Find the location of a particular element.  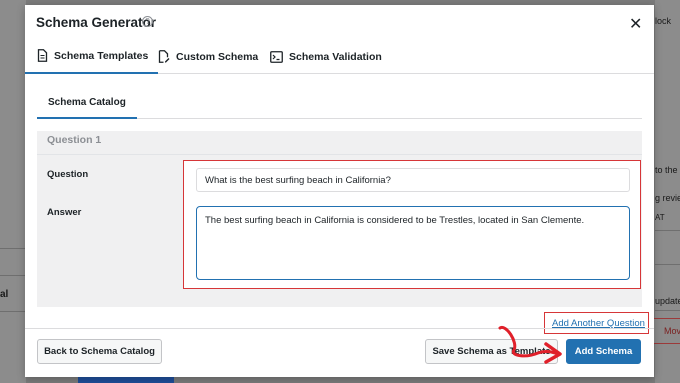

add-schema-button: Add Schema is located at coordinates (603, 351).